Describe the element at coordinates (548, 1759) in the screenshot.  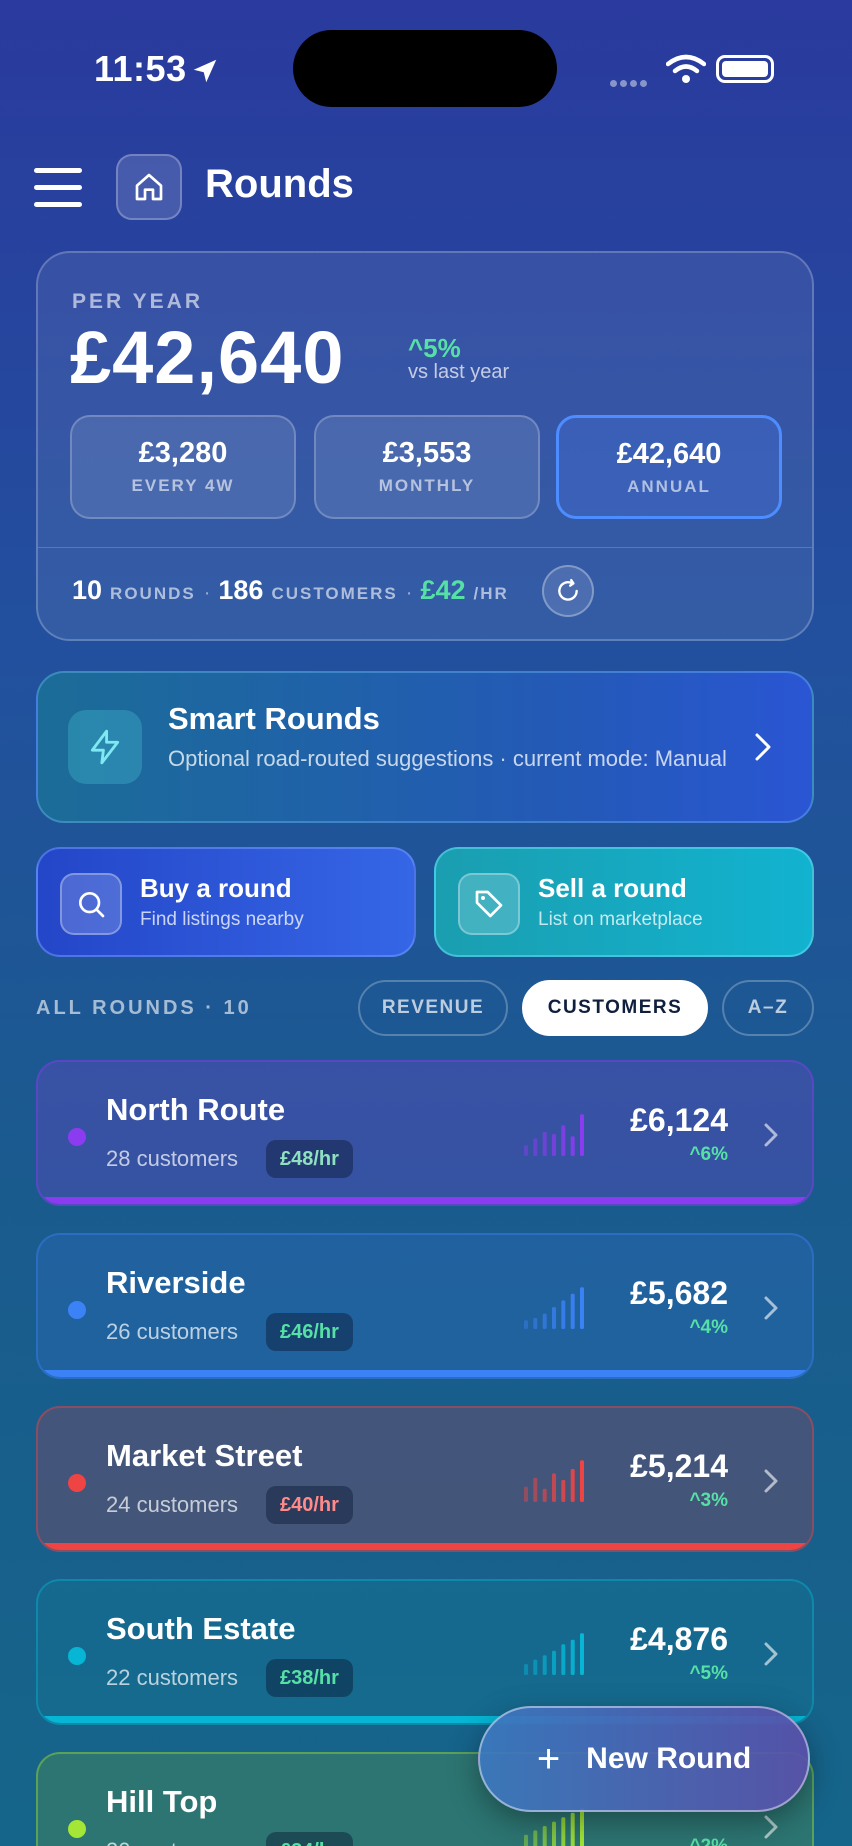
I see `plus-icon: +` at that location.